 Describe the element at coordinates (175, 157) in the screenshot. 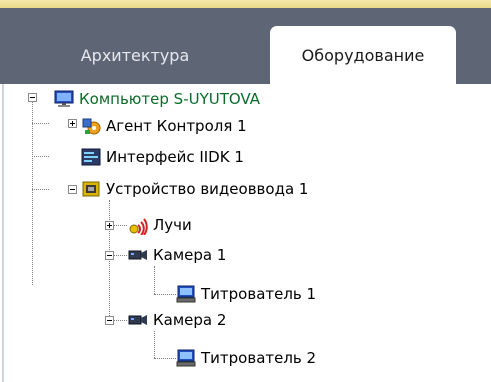

I see `tree-item-label: Интерфейс IIDK 1` at that location.